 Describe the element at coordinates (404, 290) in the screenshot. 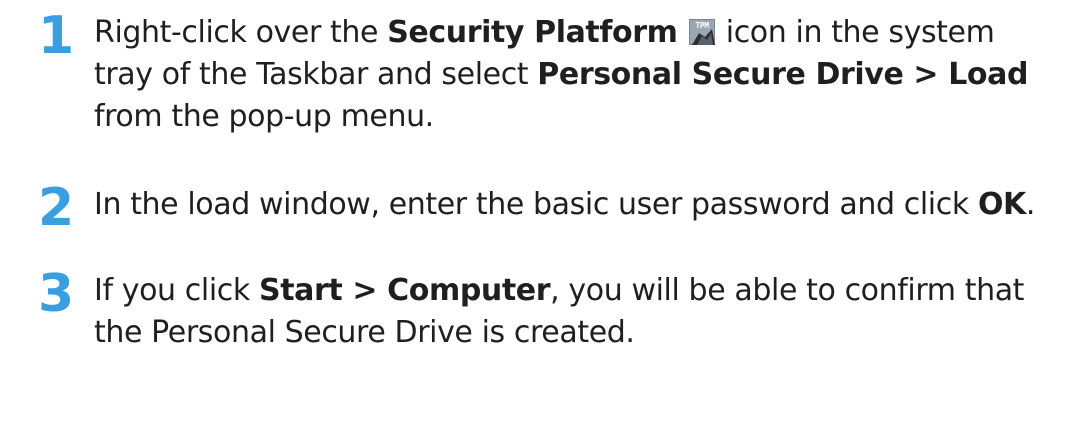

I see `start-computer-label: Start > Computer` at that location.